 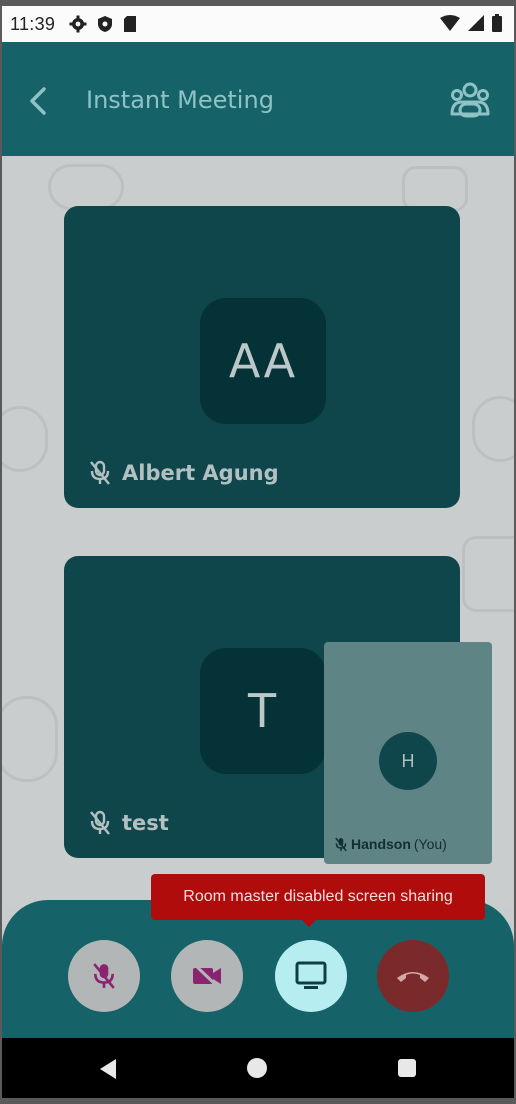 I want to click on avatar: T, so click(x=263, y=711).